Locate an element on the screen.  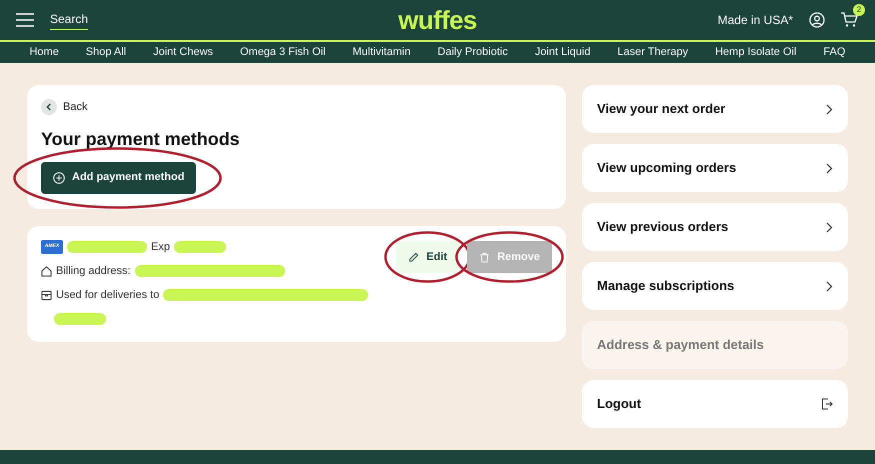
trash-icon is located at coordinates (484, 257).